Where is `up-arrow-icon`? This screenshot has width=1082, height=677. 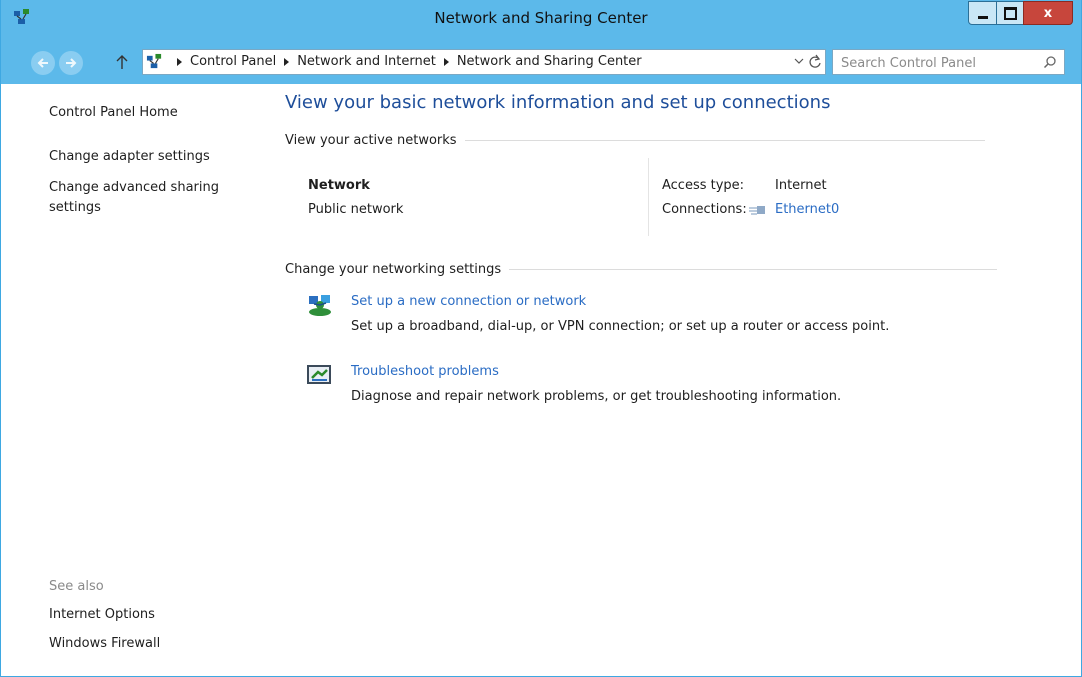
up-arrow-icon is located at coordinates (122, 62).